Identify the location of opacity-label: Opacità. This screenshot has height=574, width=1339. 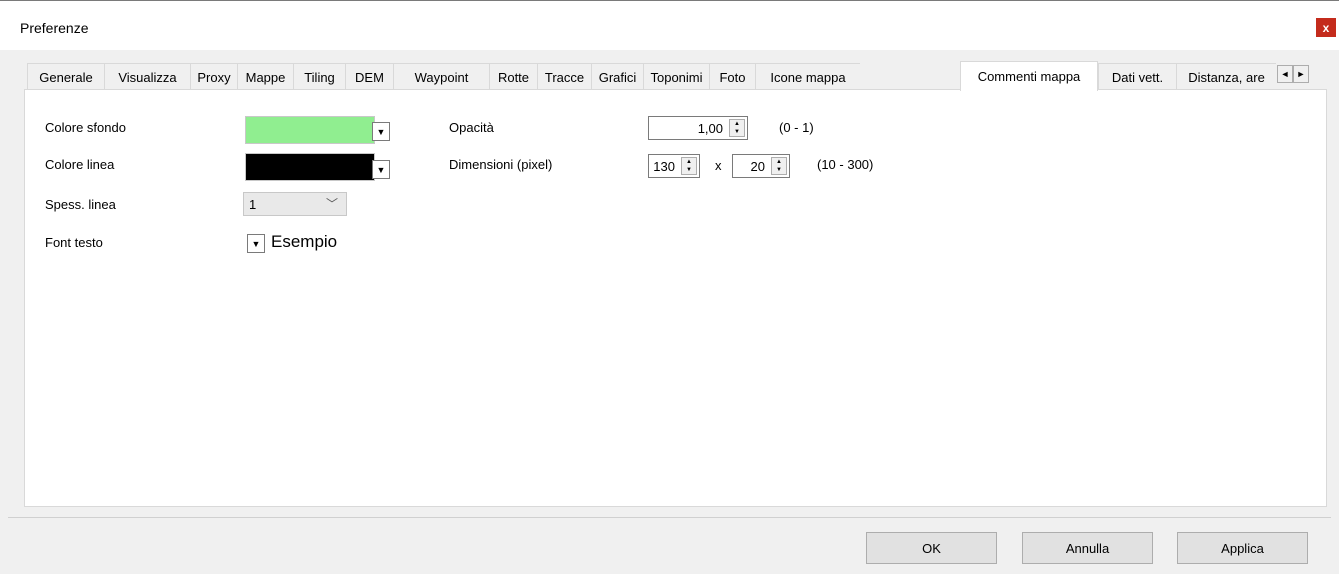
(471, 127).